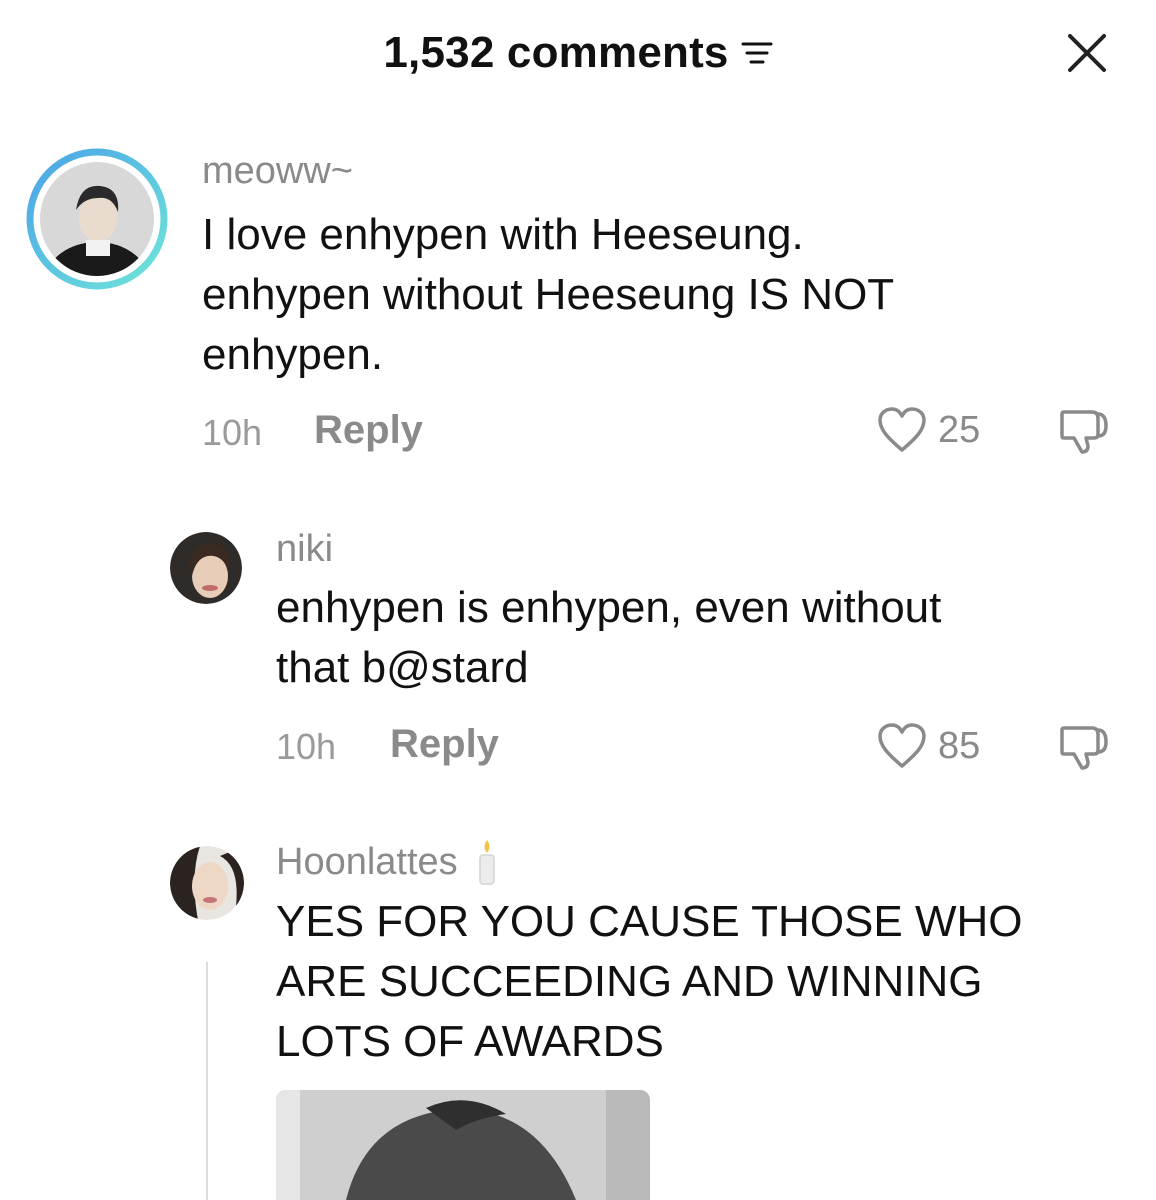  What do you see at coordinates (959, 429) in the screenshot?
I see `like-count: 25` at bounding box center [959, 429].